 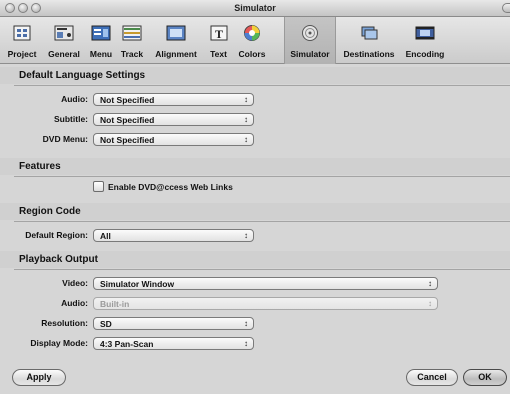 I want to click on default-region-popup: All ↕, so click(x=173, y=235).